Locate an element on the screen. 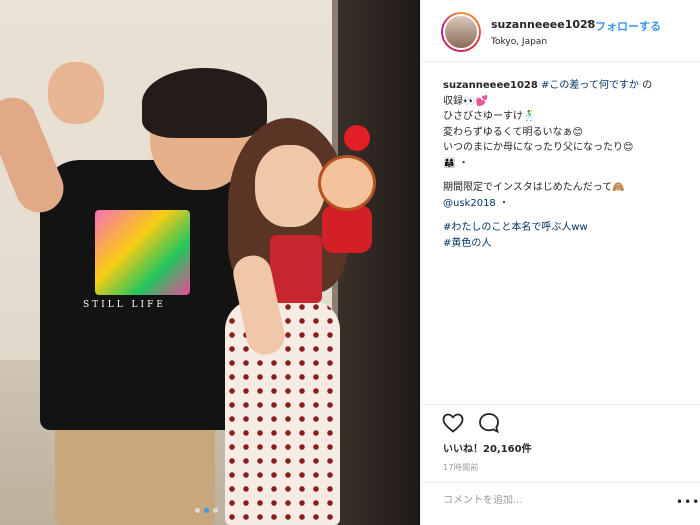  caption-line-6: 👨‍👩‍👧 ・ is located at coordinates (456, 163).